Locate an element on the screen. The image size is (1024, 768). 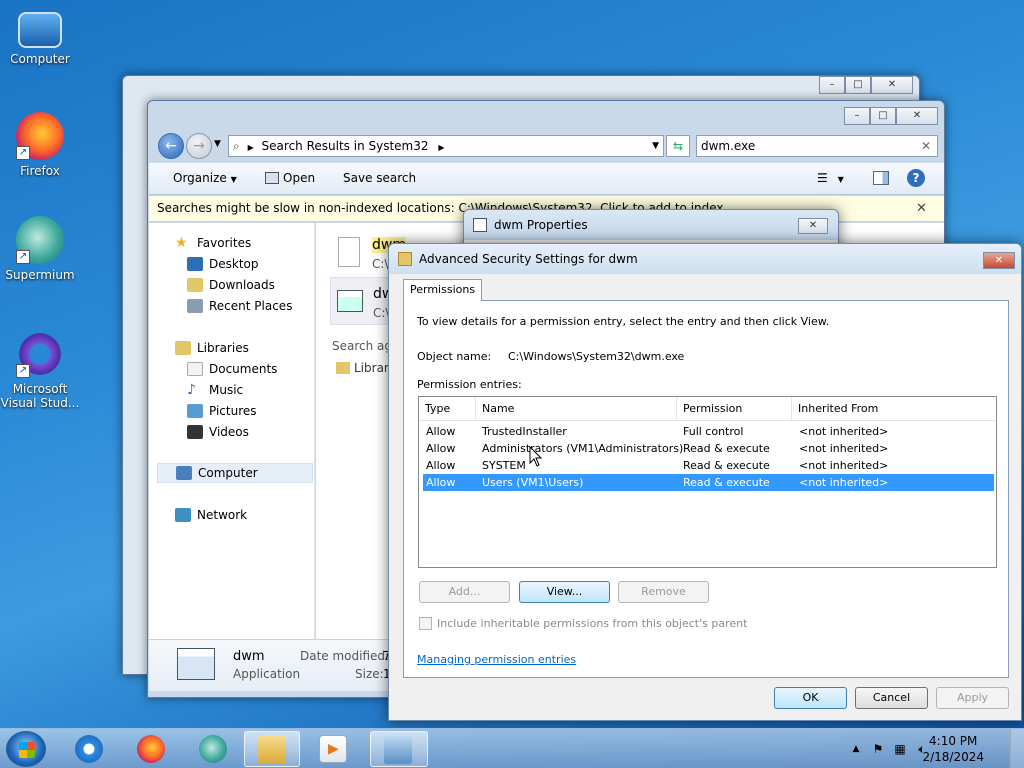
column-name: Name is located at coordinates (576, 409).